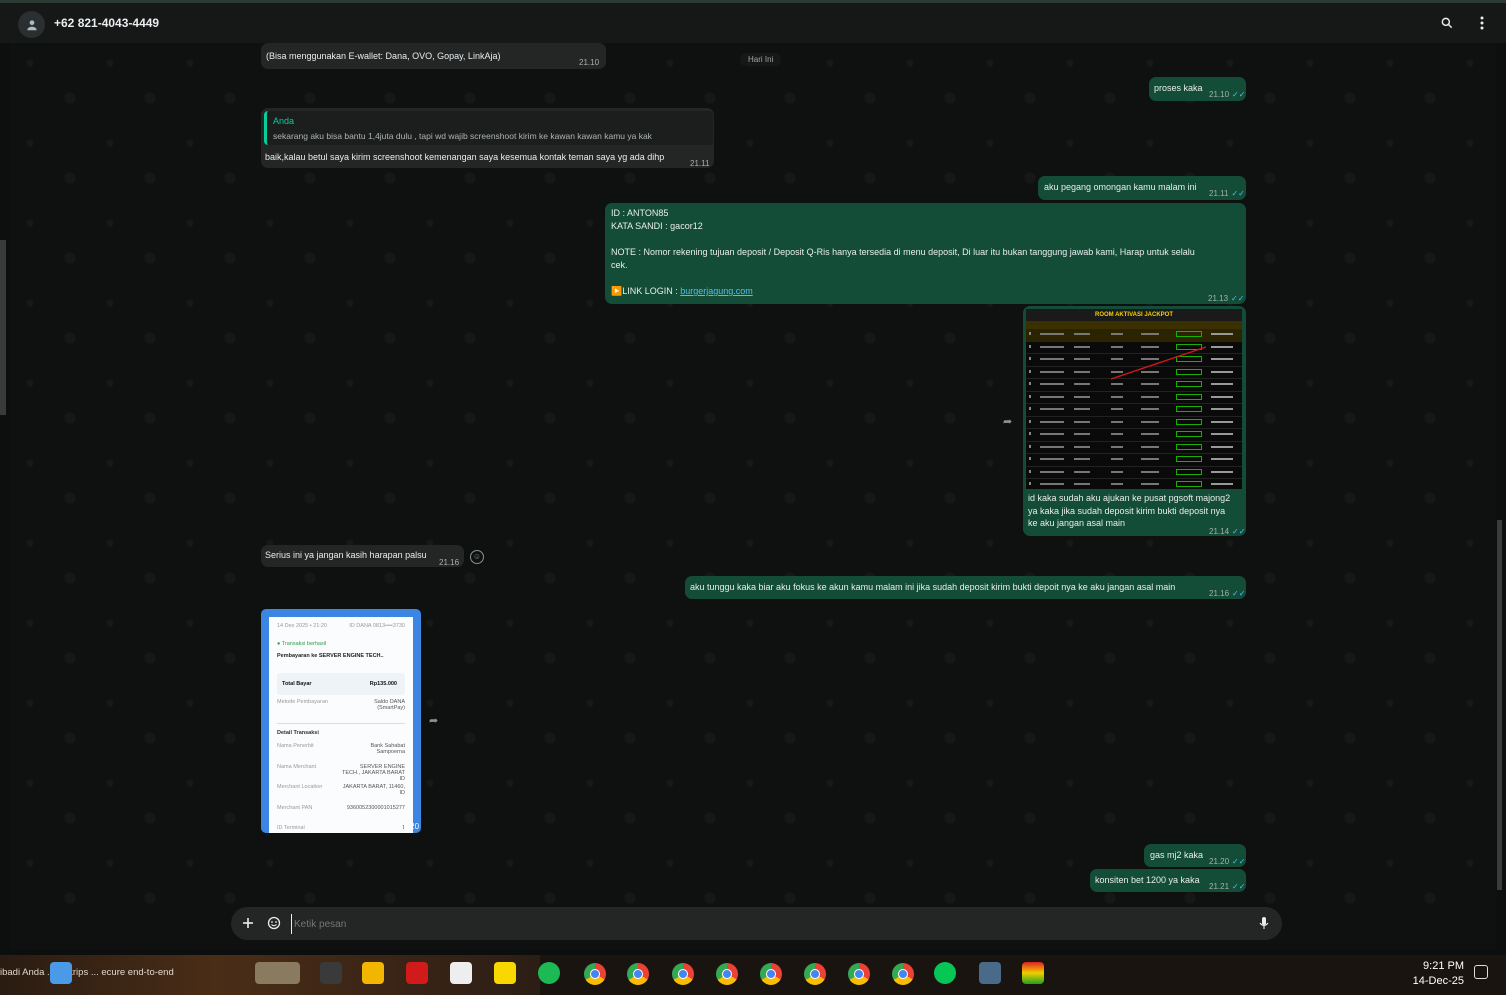 Image resolution: width=1506 pixels, height=995 pixels. What do you see at coordinates (761, 59) in the screenshot?
I see `day-separator: Hari Ini` at bounding box center [761, 59].